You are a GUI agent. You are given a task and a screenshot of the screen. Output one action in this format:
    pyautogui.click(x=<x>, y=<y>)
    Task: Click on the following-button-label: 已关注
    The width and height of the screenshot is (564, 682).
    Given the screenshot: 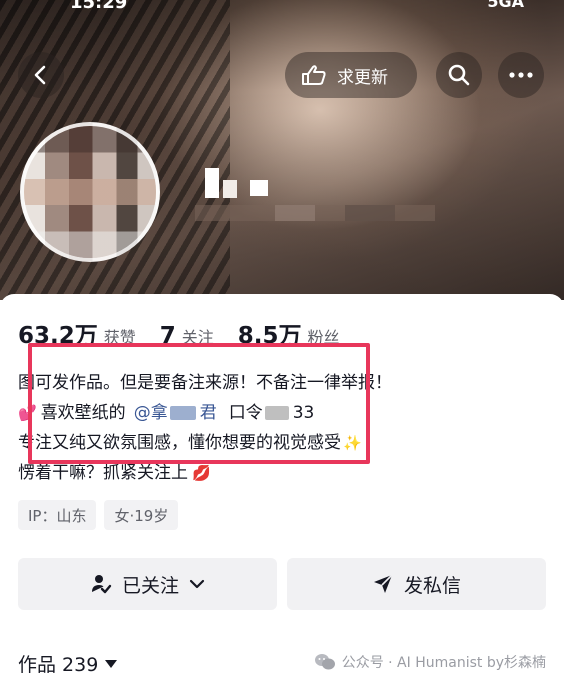 What is the action you would take?
    pyautogui.click(x=150, y=585)
    